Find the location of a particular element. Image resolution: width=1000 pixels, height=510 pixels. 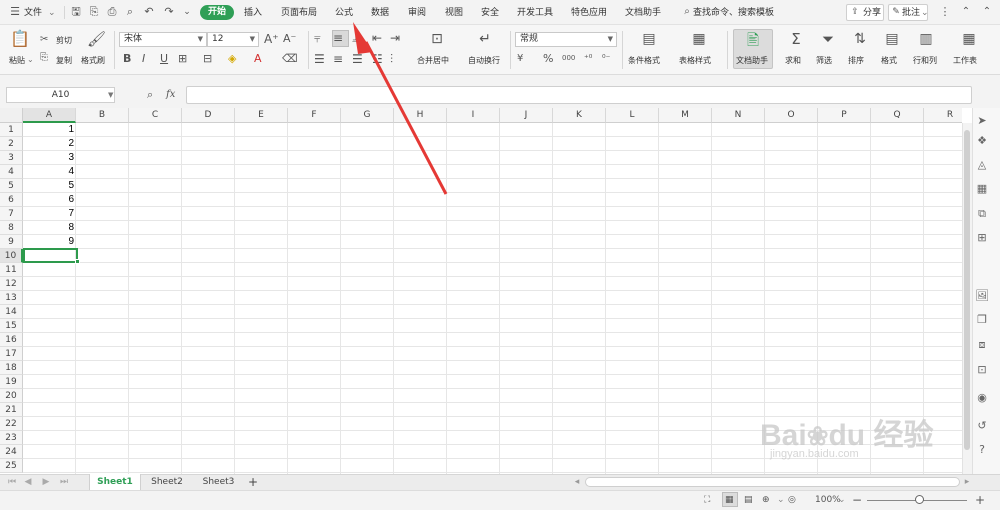

file-menu: 文件 is located at coordinates (33, 13).